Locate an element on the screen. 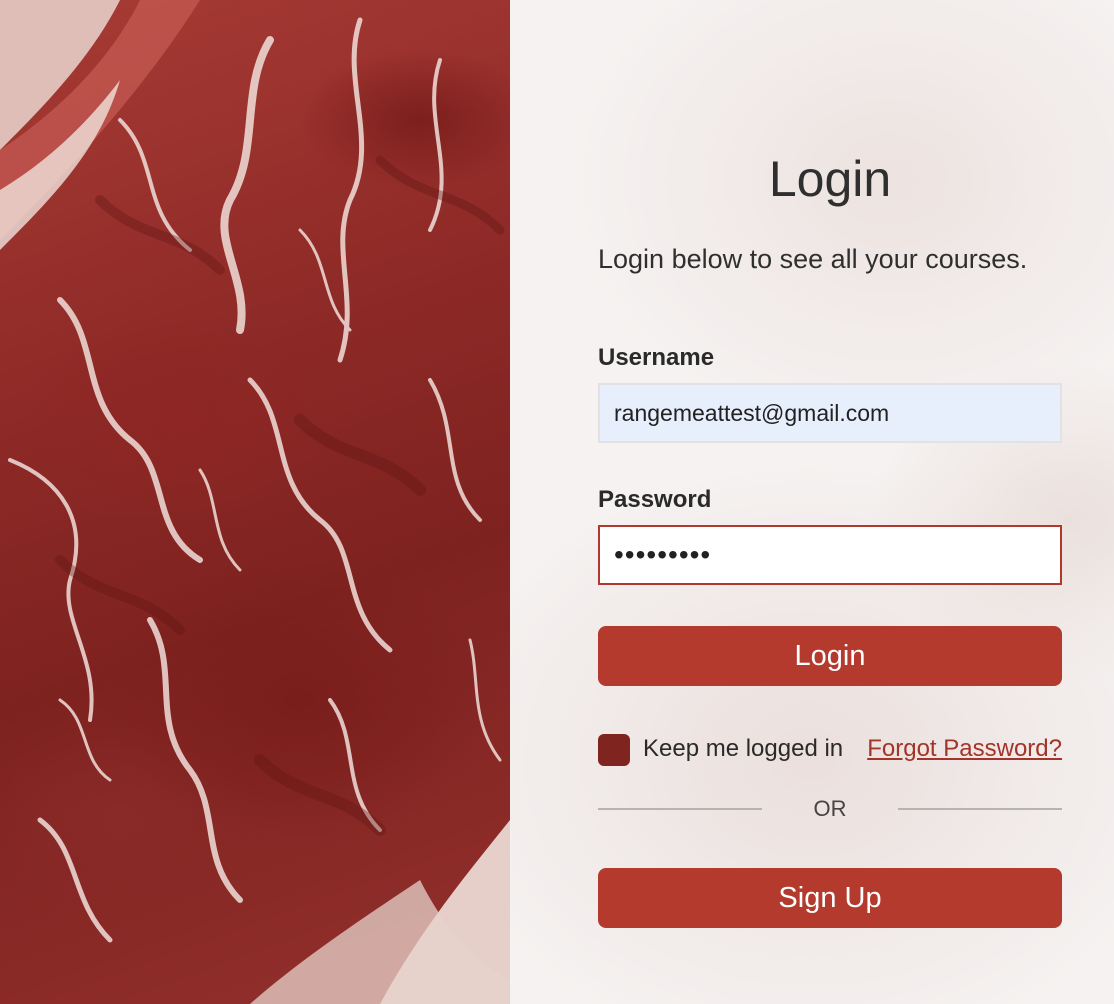 The width and height of the screenshot is (1114, 1004). page-subtitle: Login below to see all your courses. is located at coordinates (813, 259).